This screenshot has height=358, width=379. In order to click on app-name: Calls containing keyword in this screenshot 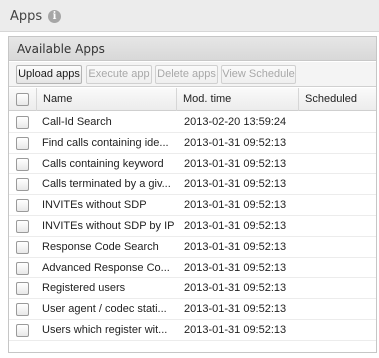, I will do `click(103, 163)`.